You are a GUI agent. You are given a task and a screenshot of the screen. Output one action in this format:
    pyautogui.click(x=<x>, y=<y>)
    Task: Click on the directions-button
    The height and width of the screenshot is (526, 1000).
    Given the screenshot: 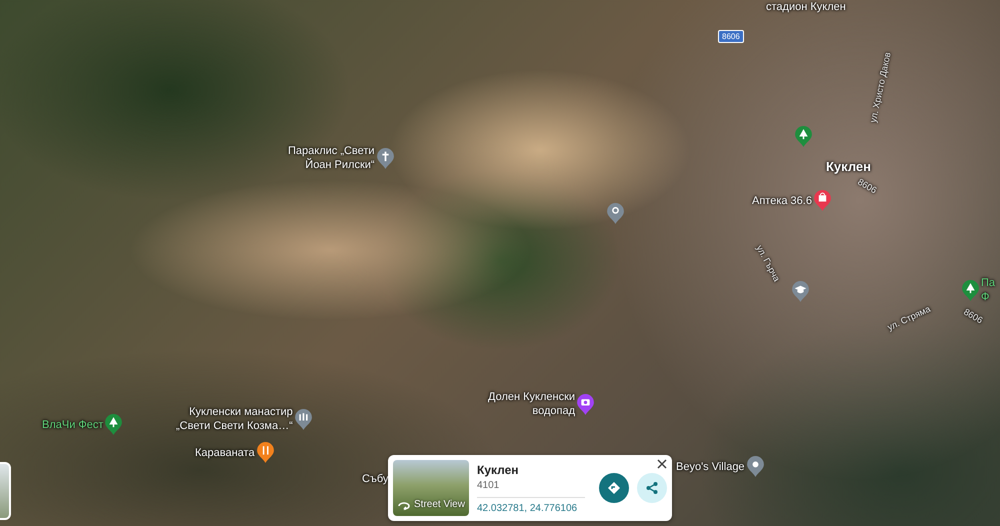 What is the action you would take?
    pyautogui.click(x=614, y=488)
    